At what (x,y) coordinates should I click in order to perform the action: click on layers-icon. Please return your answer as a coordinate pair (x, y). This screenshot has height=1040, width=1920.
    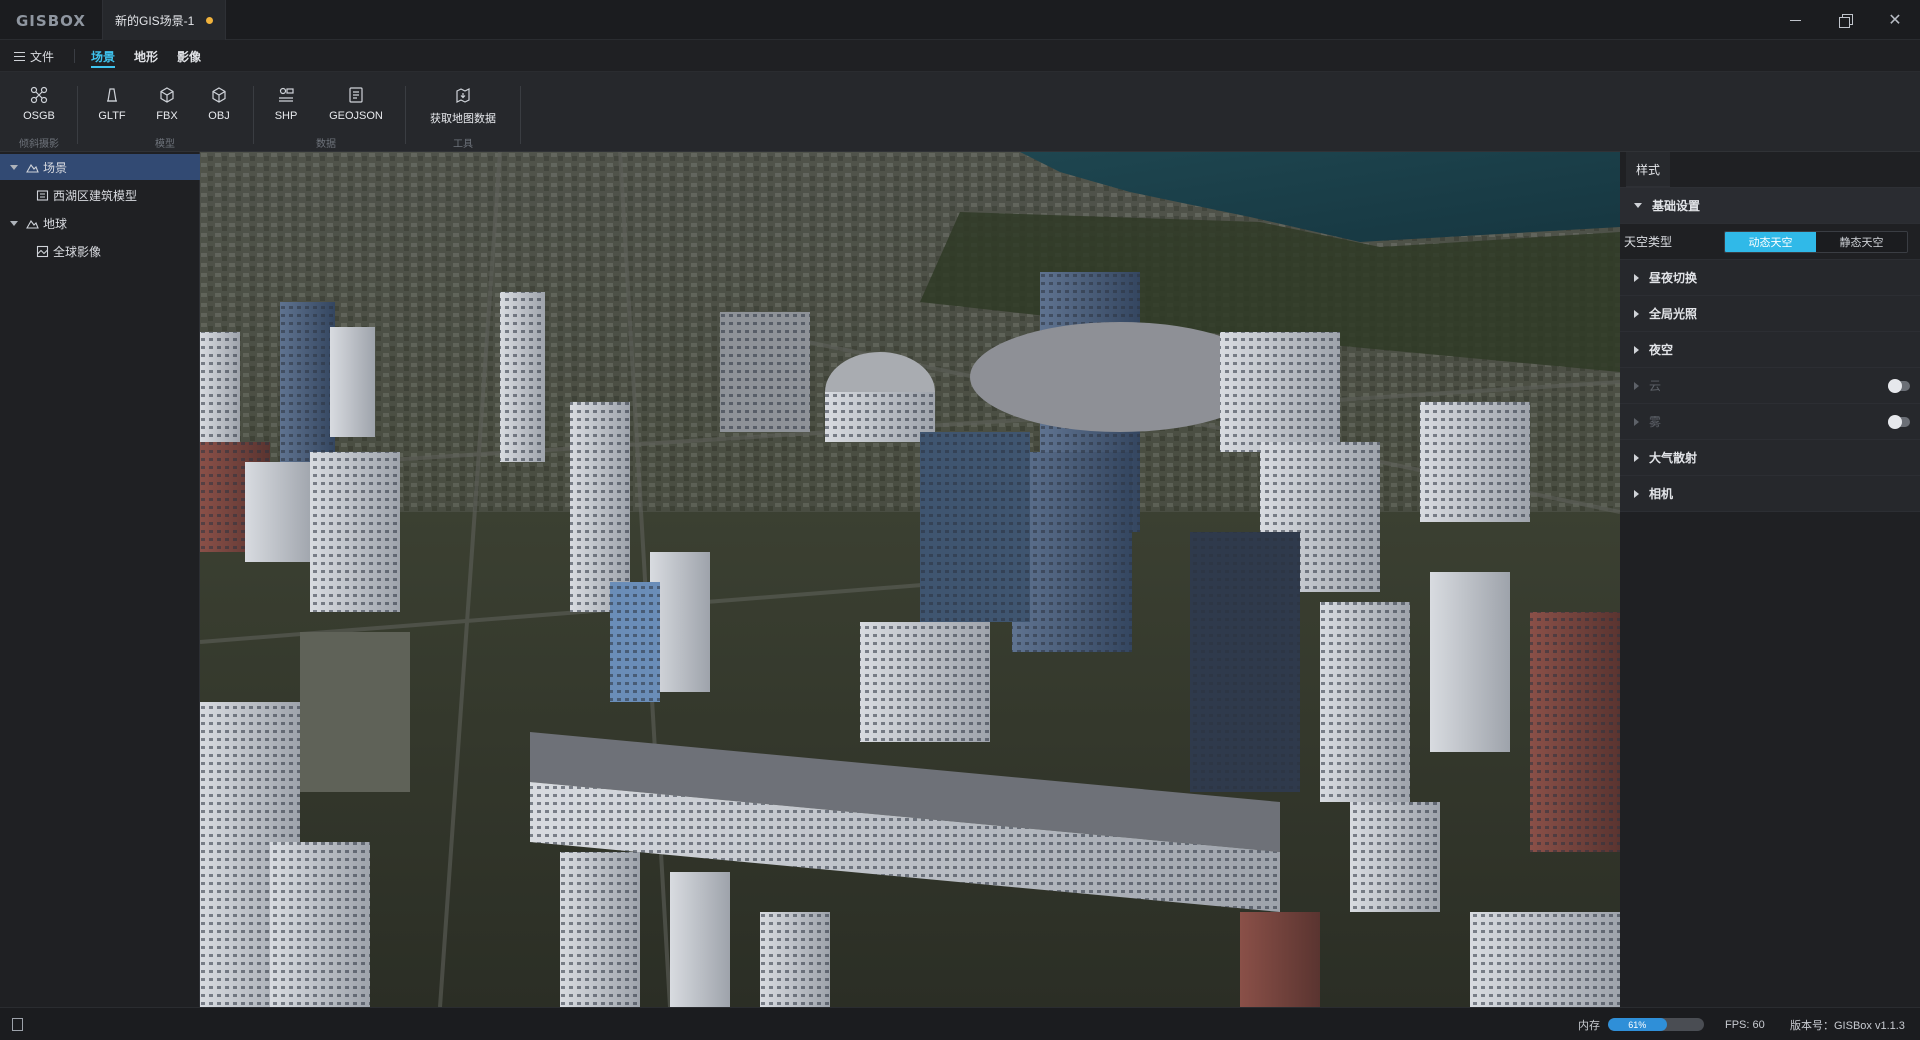
    Looking at the image, I should click on (286, 94).